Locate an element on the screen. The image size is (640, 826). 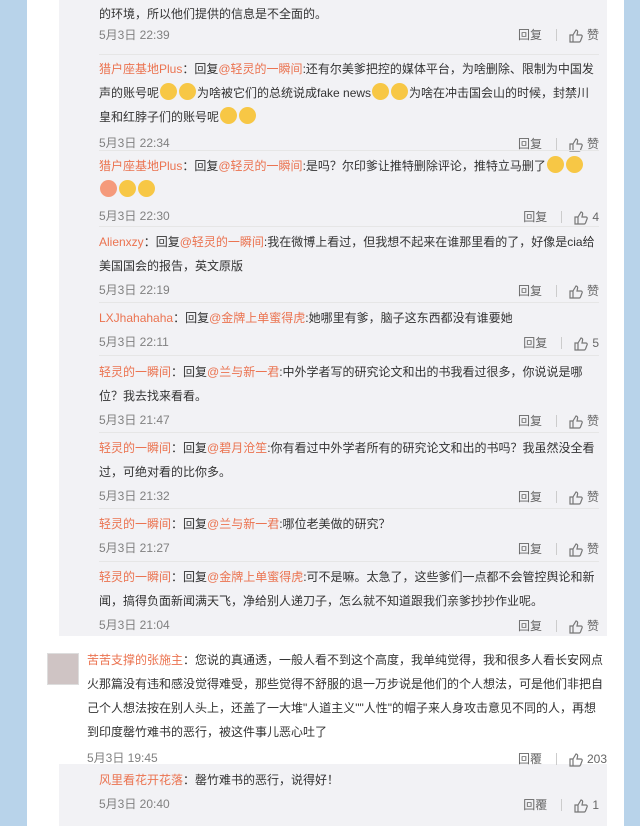
comment-username: 苦苦支撑的张施主 is located at coordinates (135, 660).